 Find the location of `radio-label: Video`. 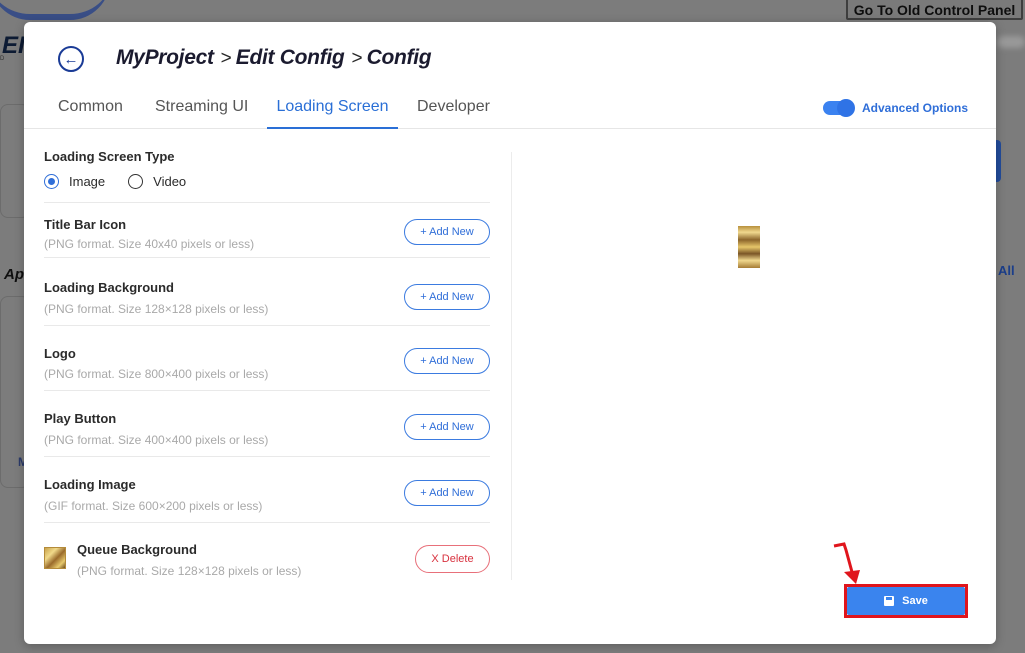

radio-label: Video is located at coordinates (170, 181).